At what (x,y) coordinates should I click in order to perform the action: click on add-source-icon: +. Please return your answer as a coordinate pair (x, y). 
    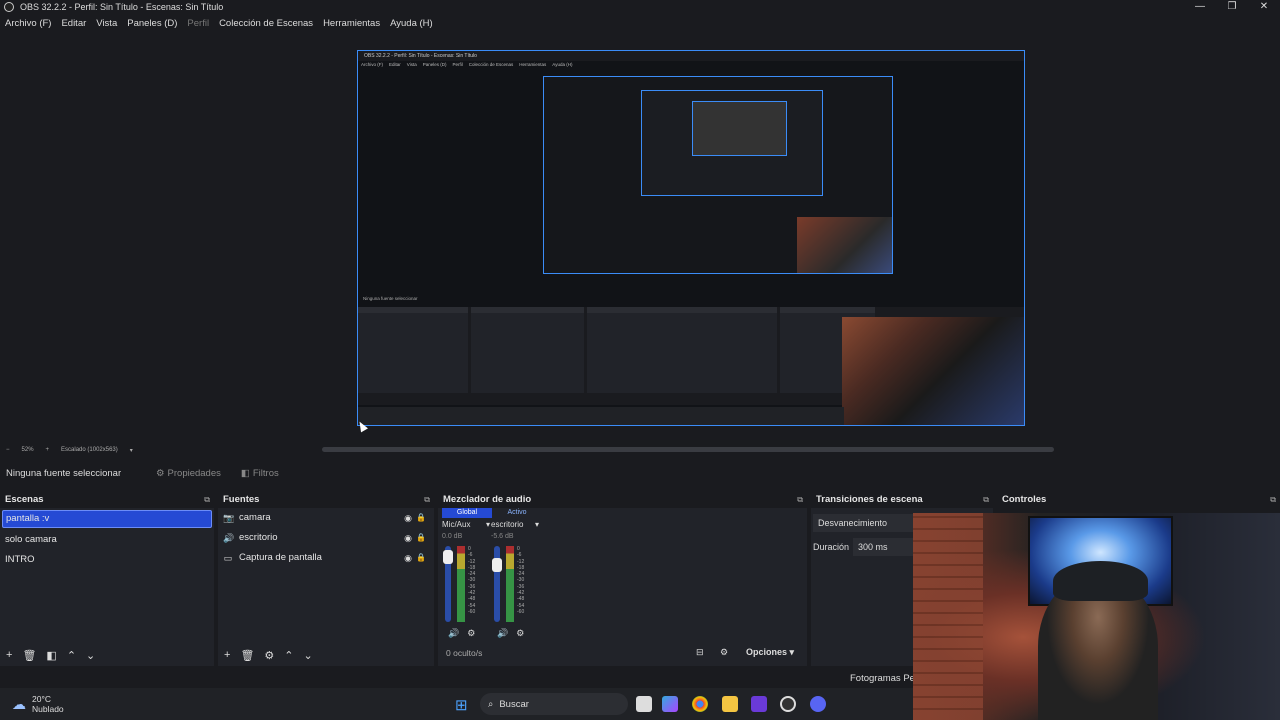
    Looking at the image, I should click on (227, 655).